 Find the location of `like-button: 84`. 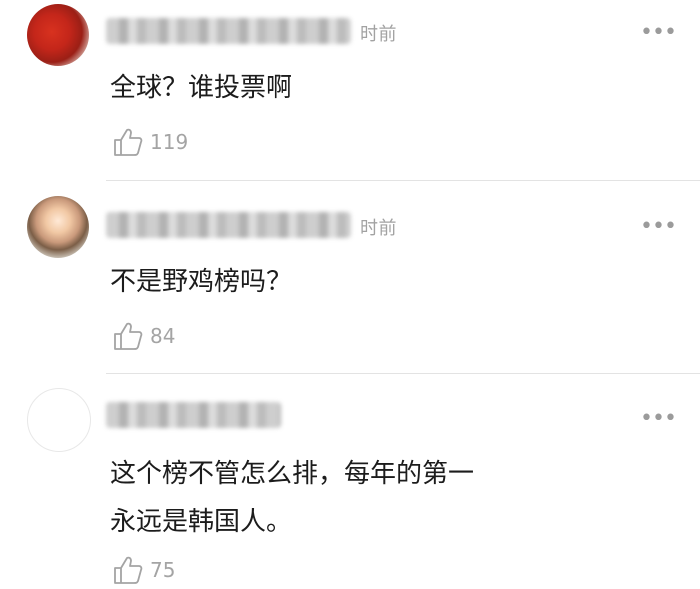

like-button: 84 is located at coordinates (143, 336).